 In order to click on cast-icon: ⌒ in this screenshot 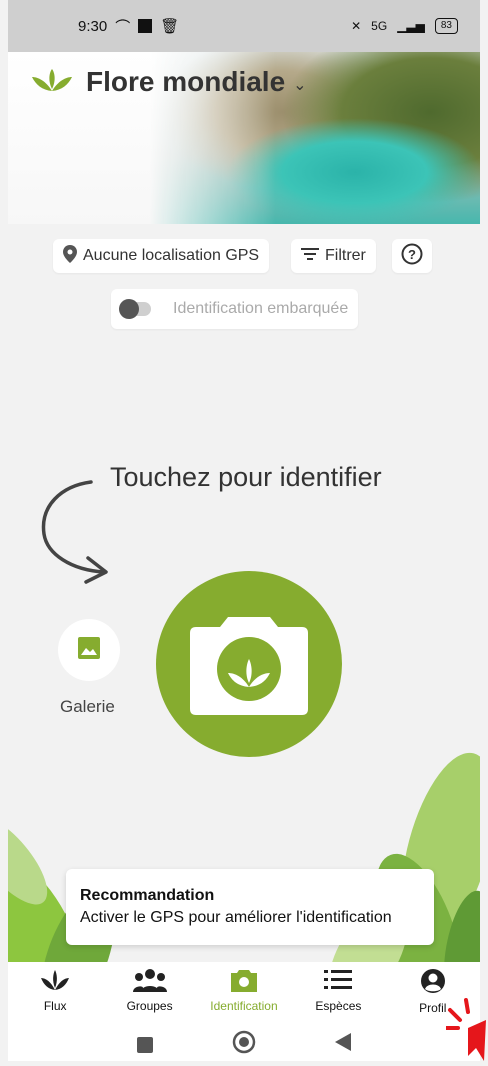, I will do `click(123, 27)`.